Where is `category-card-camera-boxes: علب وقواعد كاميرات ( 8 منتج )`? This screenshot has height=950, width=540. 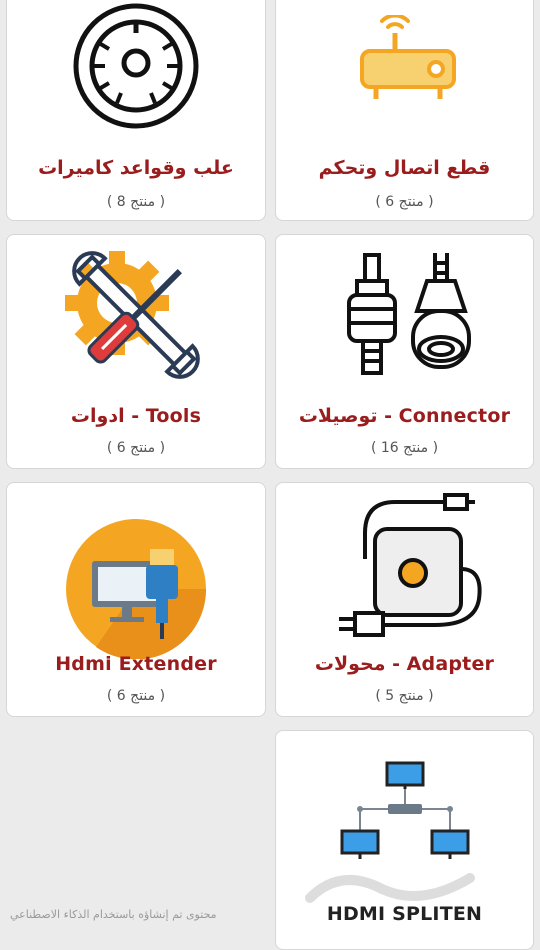
category-card-camera-boxes: علب وقواعد كاميرات ( 8 منتج ) is located at coordinates (136, 110).